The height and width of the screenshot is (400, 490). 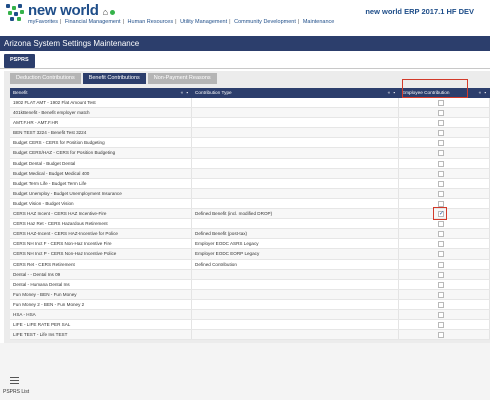 I want to click on table-row: Fun Money - BEN - Fun Money, so click(x=250, y=294).